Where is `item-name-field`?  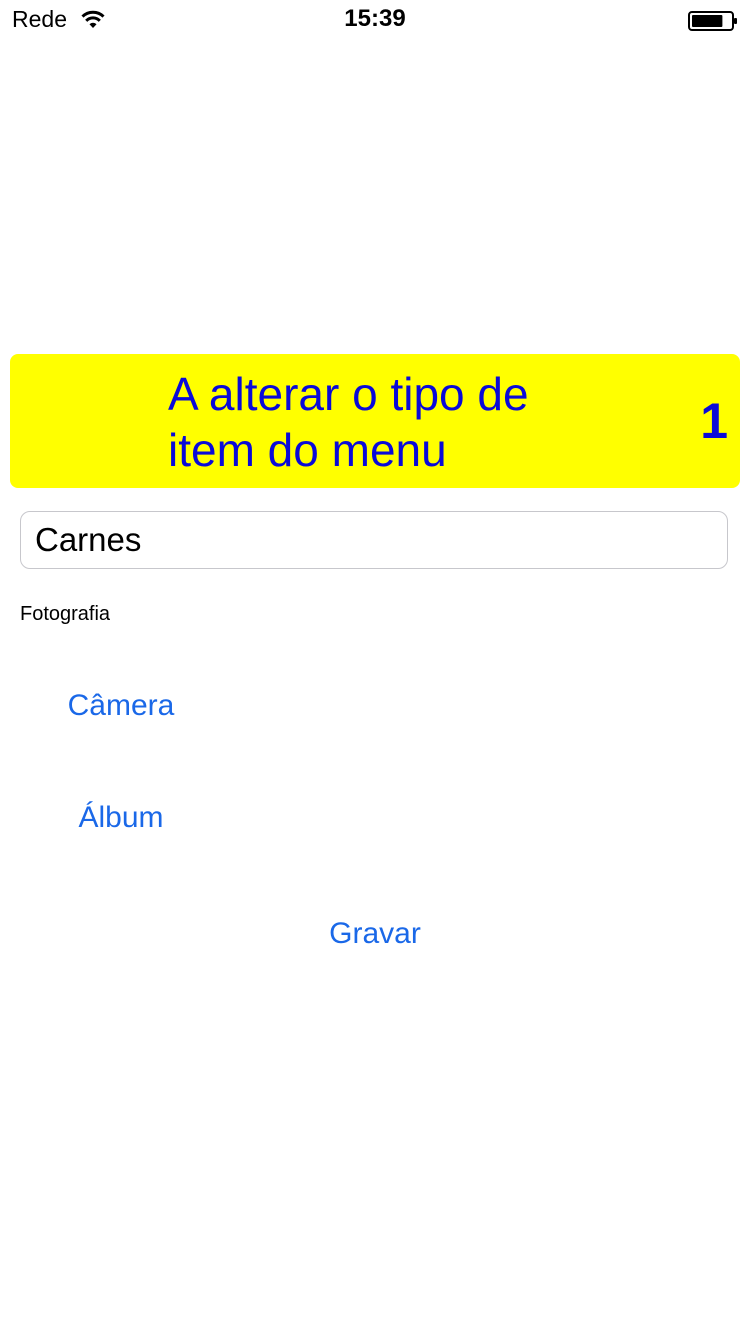 item-name-field is located at coordinates (374, 540).